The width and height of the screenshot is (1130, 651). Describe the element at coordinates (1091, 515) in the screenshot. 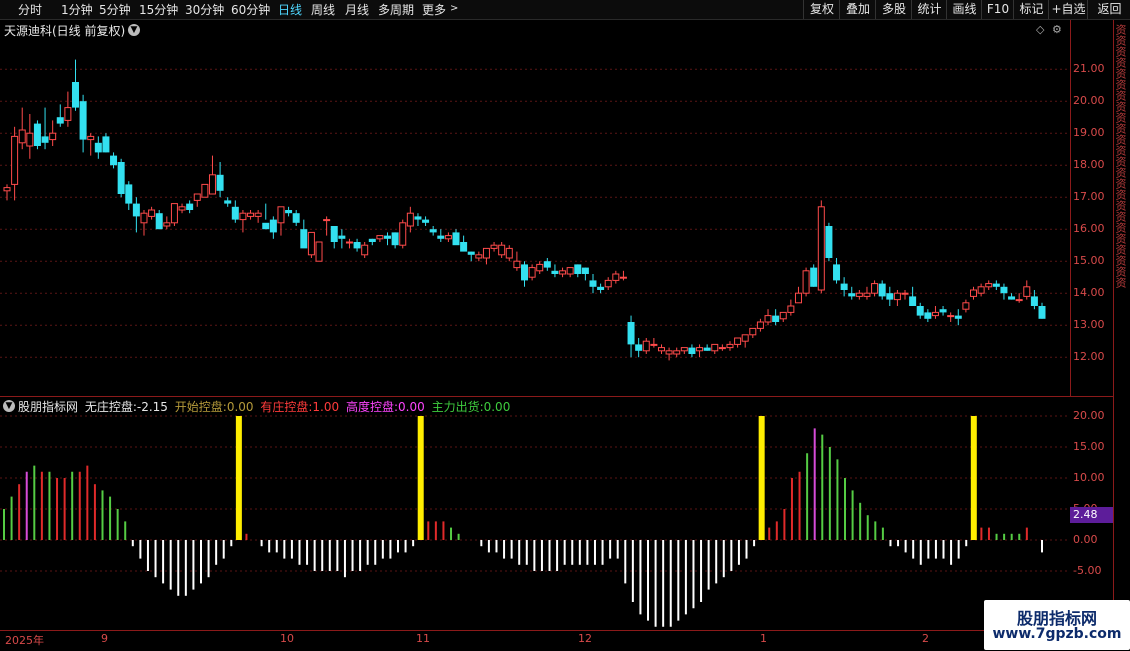

I see `current-value-badge: 2.48` at that location.